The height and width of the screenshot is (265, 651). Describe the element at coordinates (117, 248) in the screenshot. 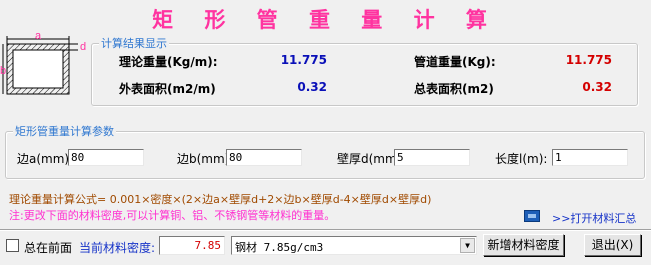

I see `density-label: 当前材料密度:` at that location.